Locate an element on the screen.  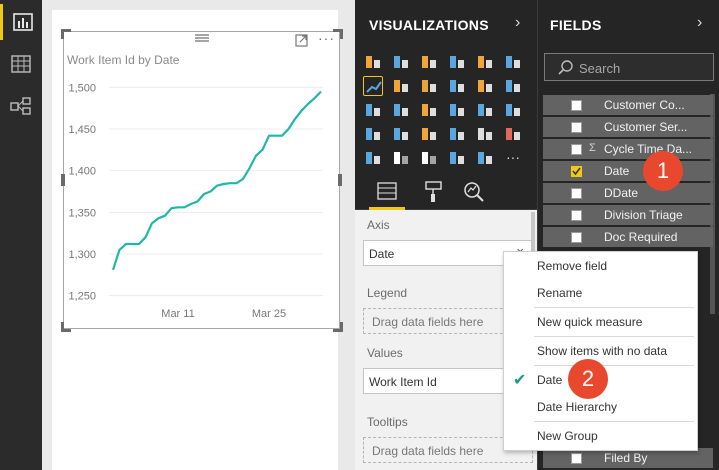
fields-search-input: Search is located at coordinates (629, 67).